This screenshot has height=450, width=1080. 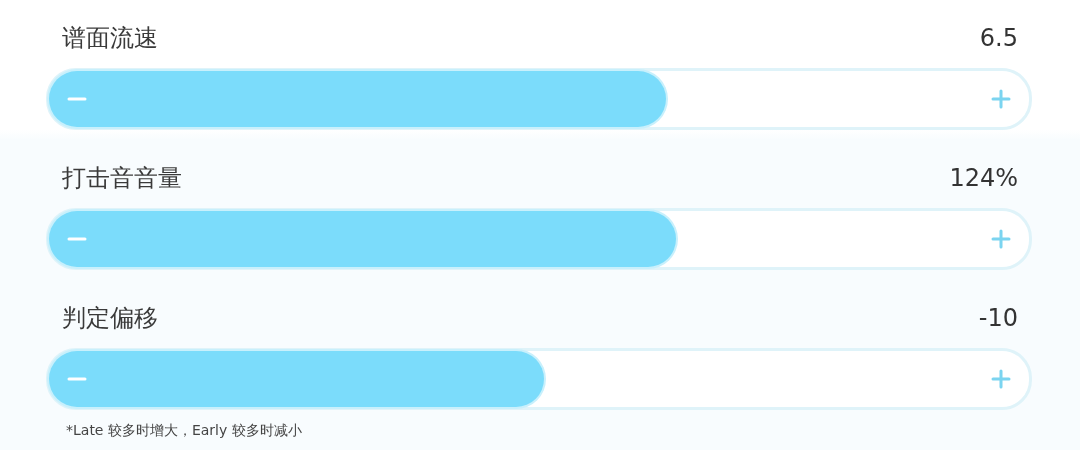 What do you see at coordinates (998, 38) in the screenshot?
I see `setting-value: 6.5` at bounding box center [998, 38].